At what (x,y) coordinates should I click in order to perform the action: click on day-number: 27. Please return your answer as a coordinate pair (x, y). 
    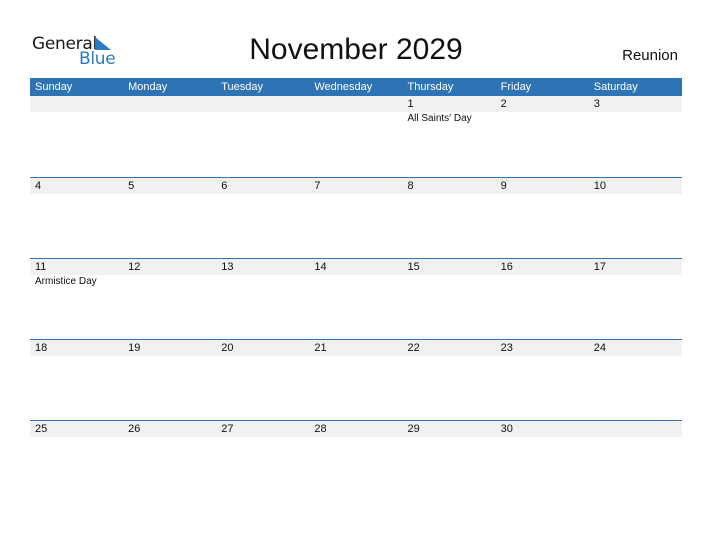
    Looking at the image, I should click on (227, 429).